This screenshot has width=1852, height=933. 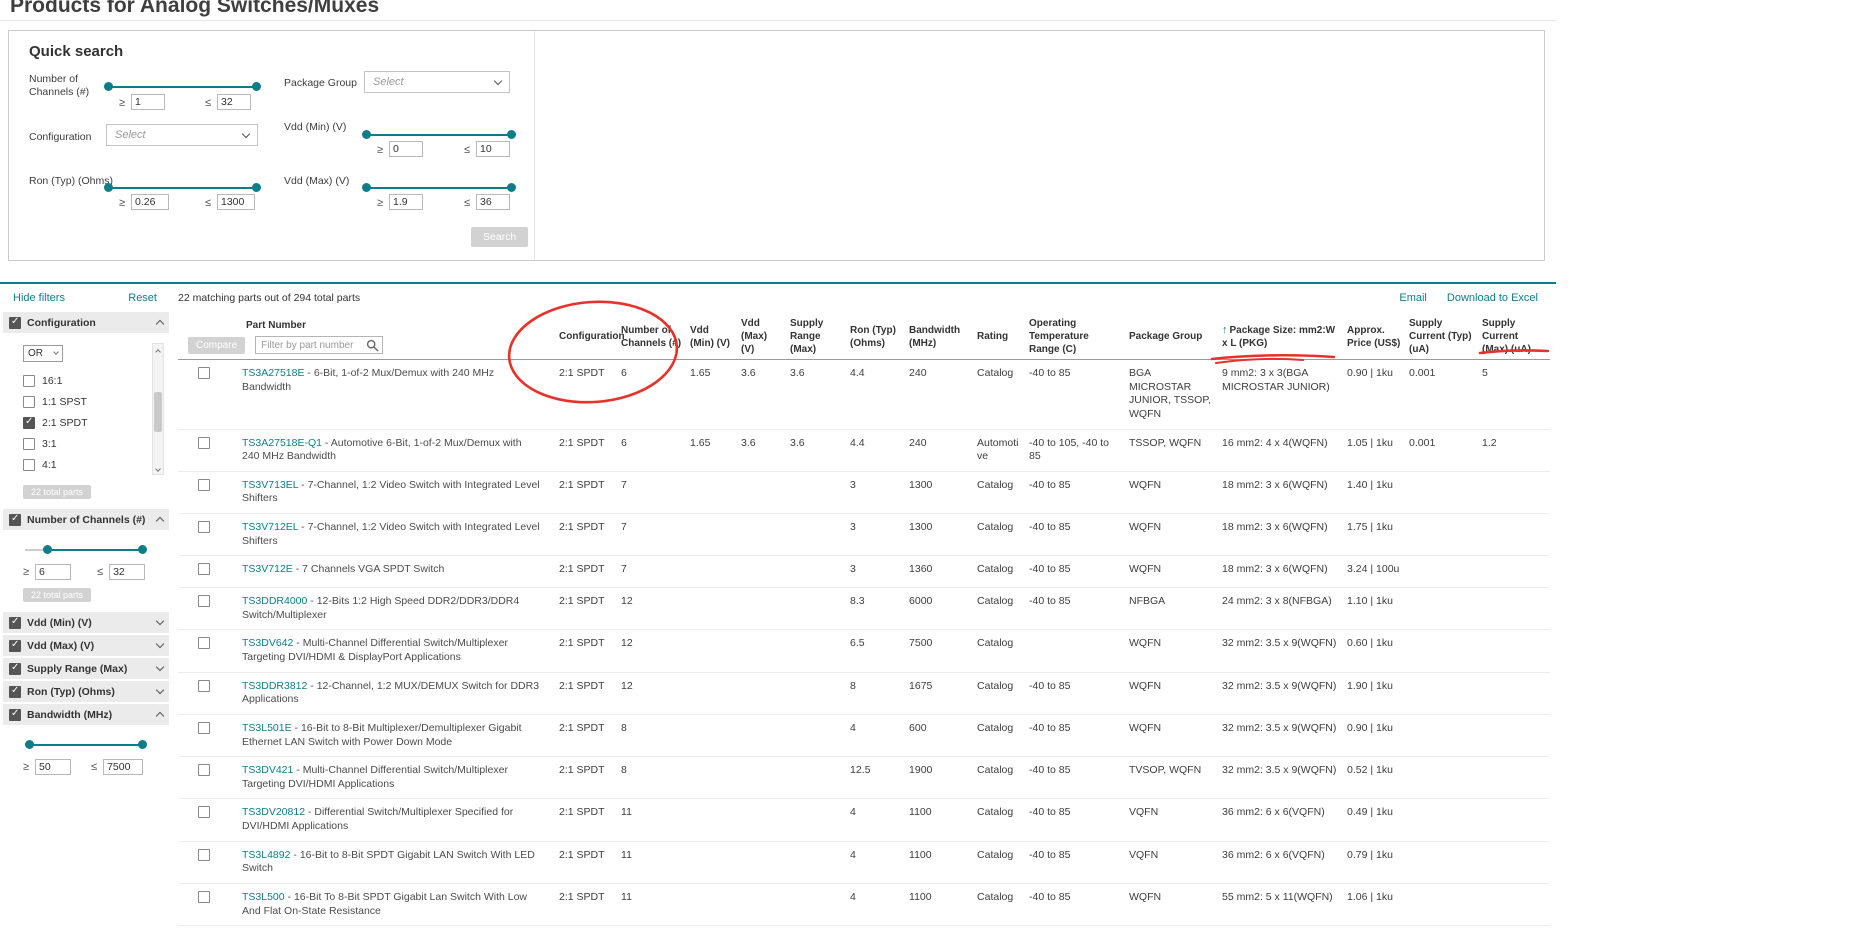 I want to click on search-icon, so click(x=372, y=345).